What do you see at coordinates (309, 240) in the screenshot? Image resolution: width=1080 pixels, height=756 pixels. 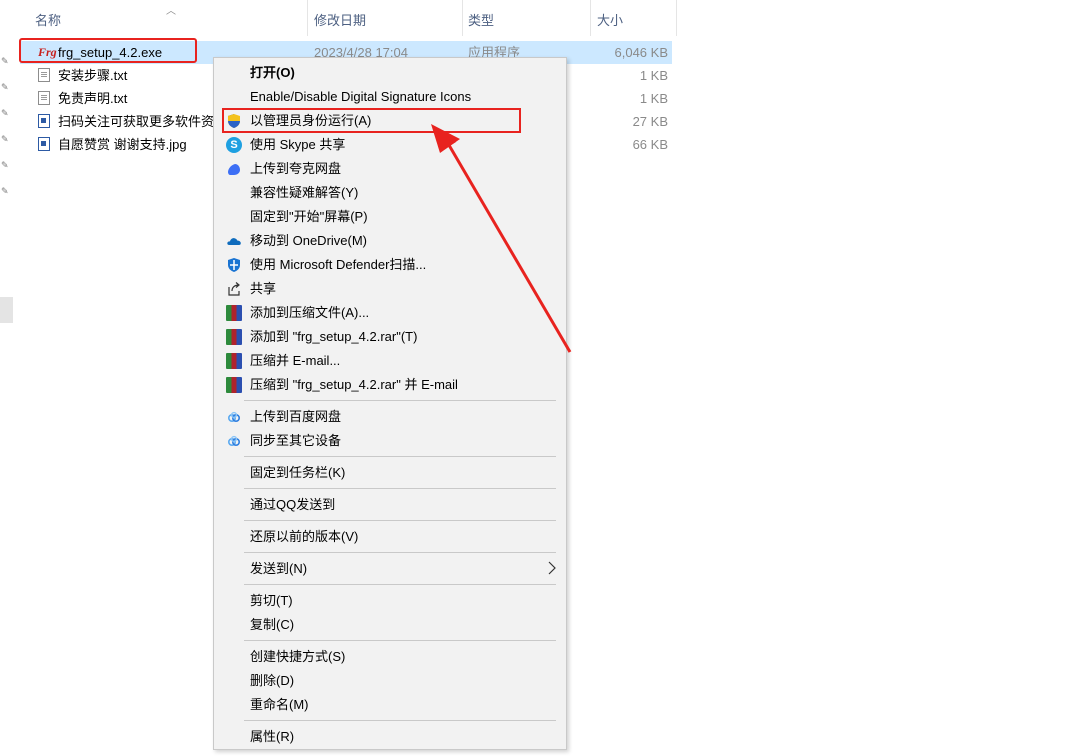 I see `menu-item-label: 移动到 OneDrive(M)` at bounding box center [309, 240].